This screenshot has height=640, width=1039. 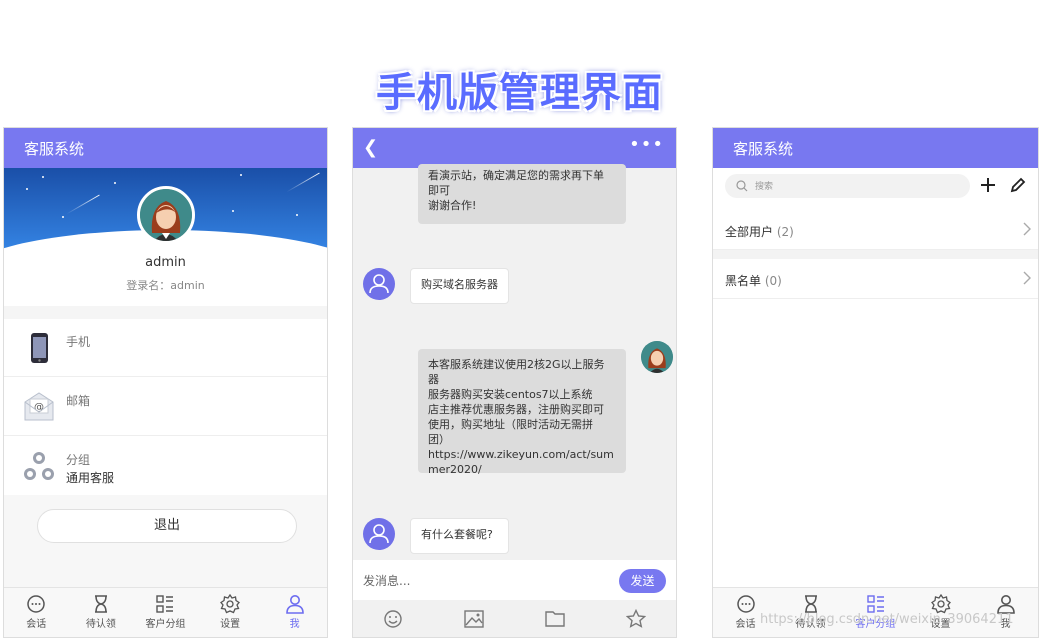 What do you see at coordinates (165, 348) in the screenshot?
I see `phone-row: 手机` at bounding box center [165, 348].